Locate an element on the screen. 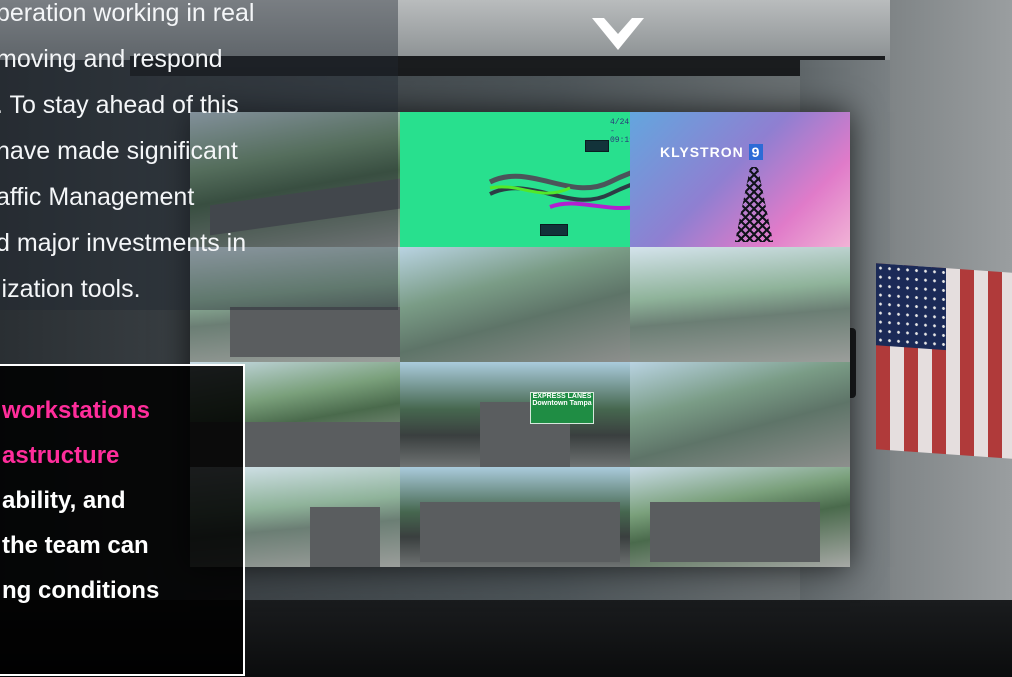  callout-line: ability, and is located at coordinates (64, 500).